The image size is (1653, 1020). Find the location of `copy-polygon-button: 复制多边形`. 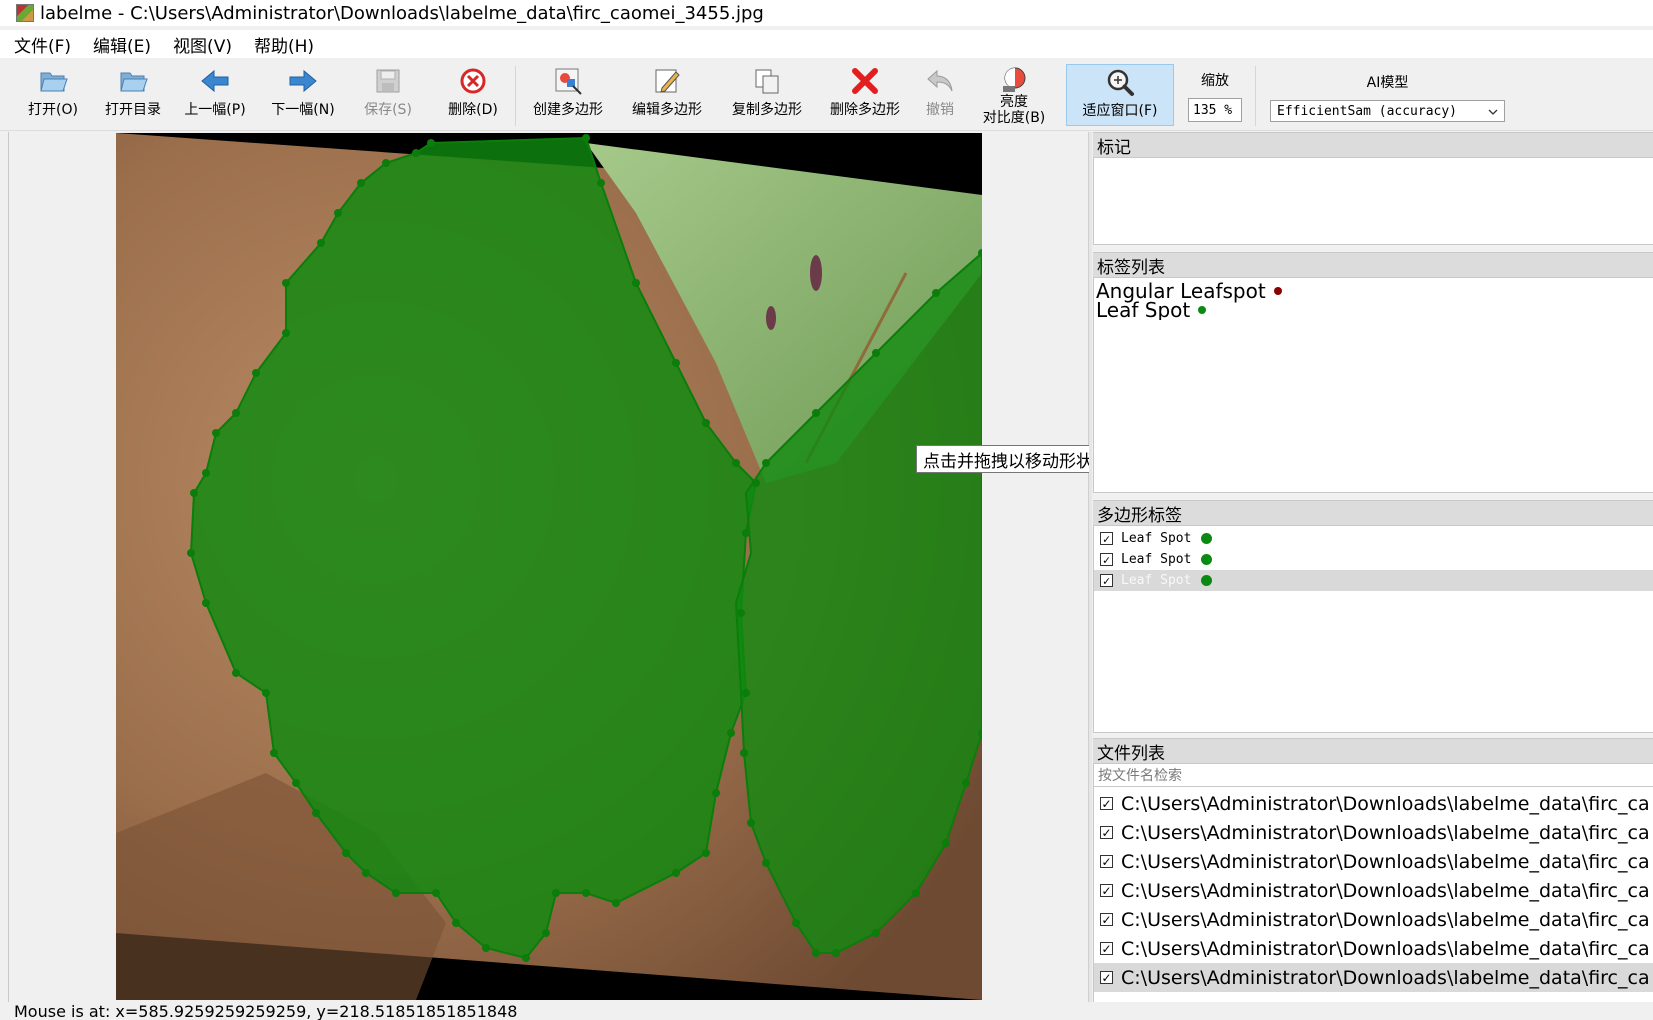

copy-polygon-button: 复制多边形 is located at coordinates (767, 95).